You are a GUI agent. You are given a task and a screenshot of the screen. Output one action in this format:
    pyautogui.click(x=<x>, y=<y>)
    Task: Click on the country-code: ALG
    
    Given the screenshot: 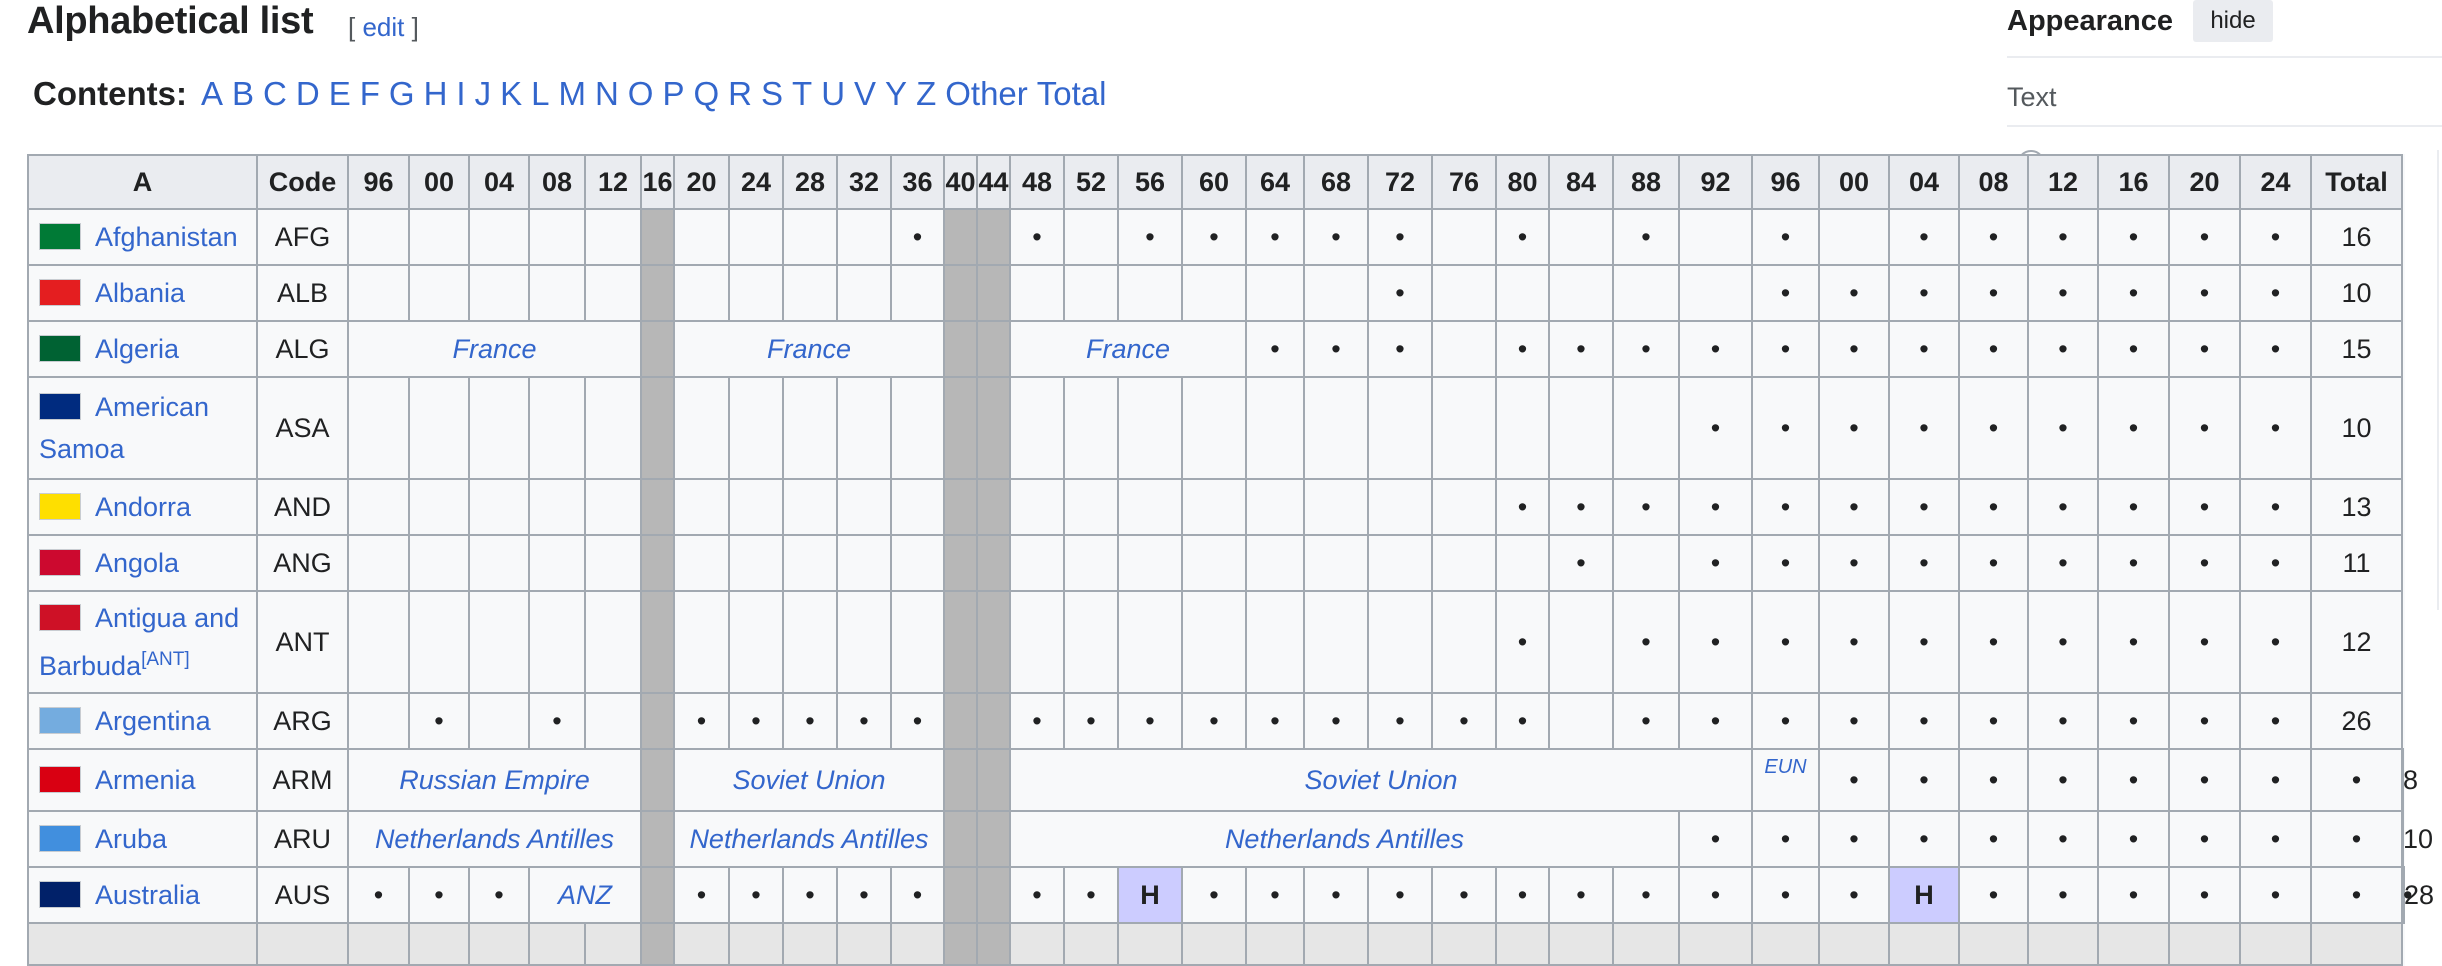 What is the action you would take?
    pyautogui.click(x=302, y=349)
    